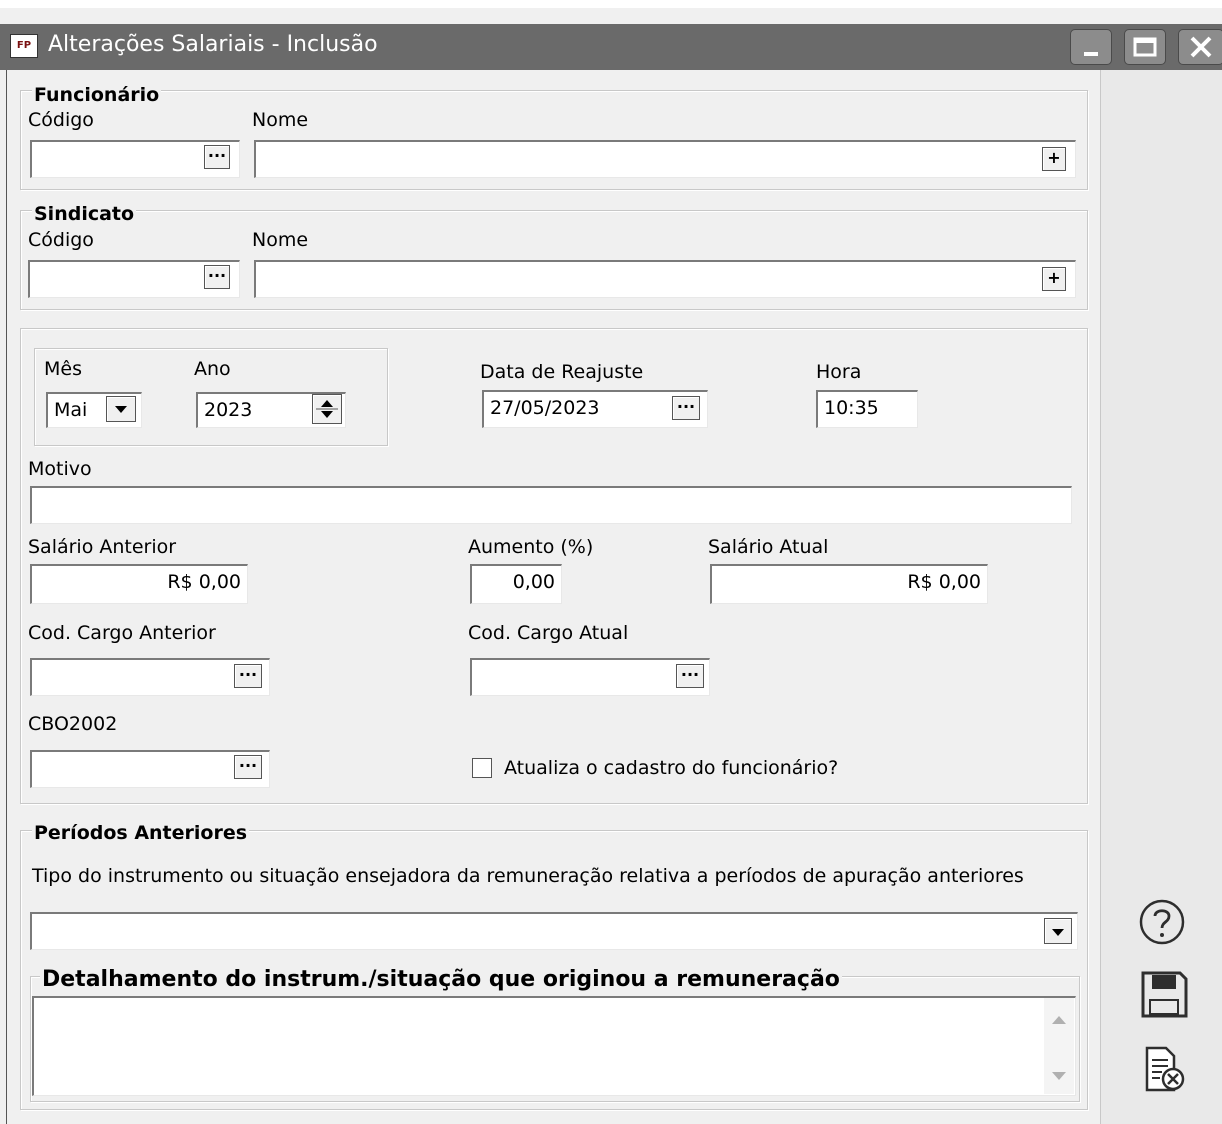 The image size is (1222, 1124). Describe the element at coordinates (24, 46) in the screenshot. I see `app-icon: FP` at that location.